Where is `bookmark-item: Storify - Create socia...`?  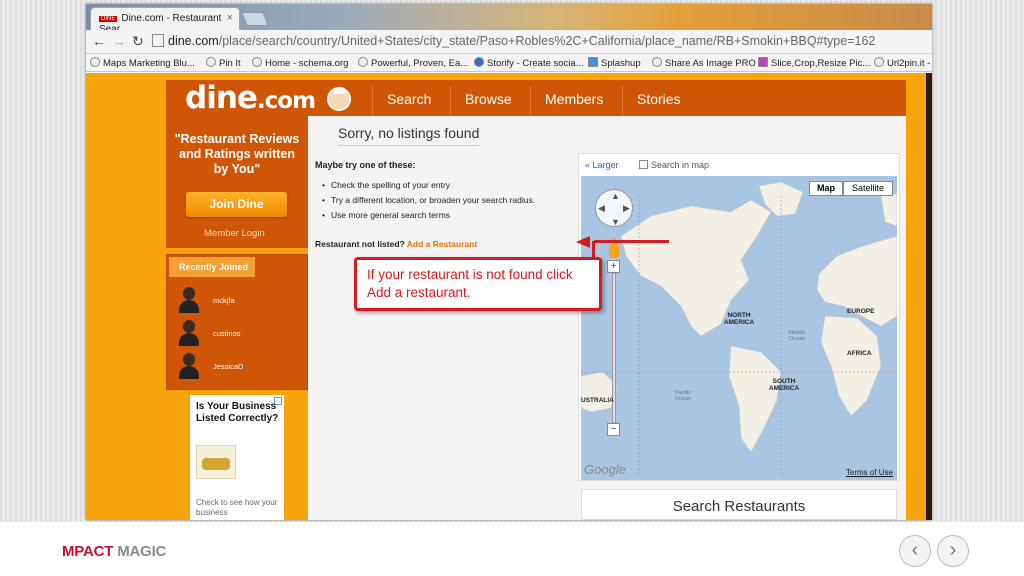
bookmark-item: Storify - Create socia... is located at coordinates (529, 63).